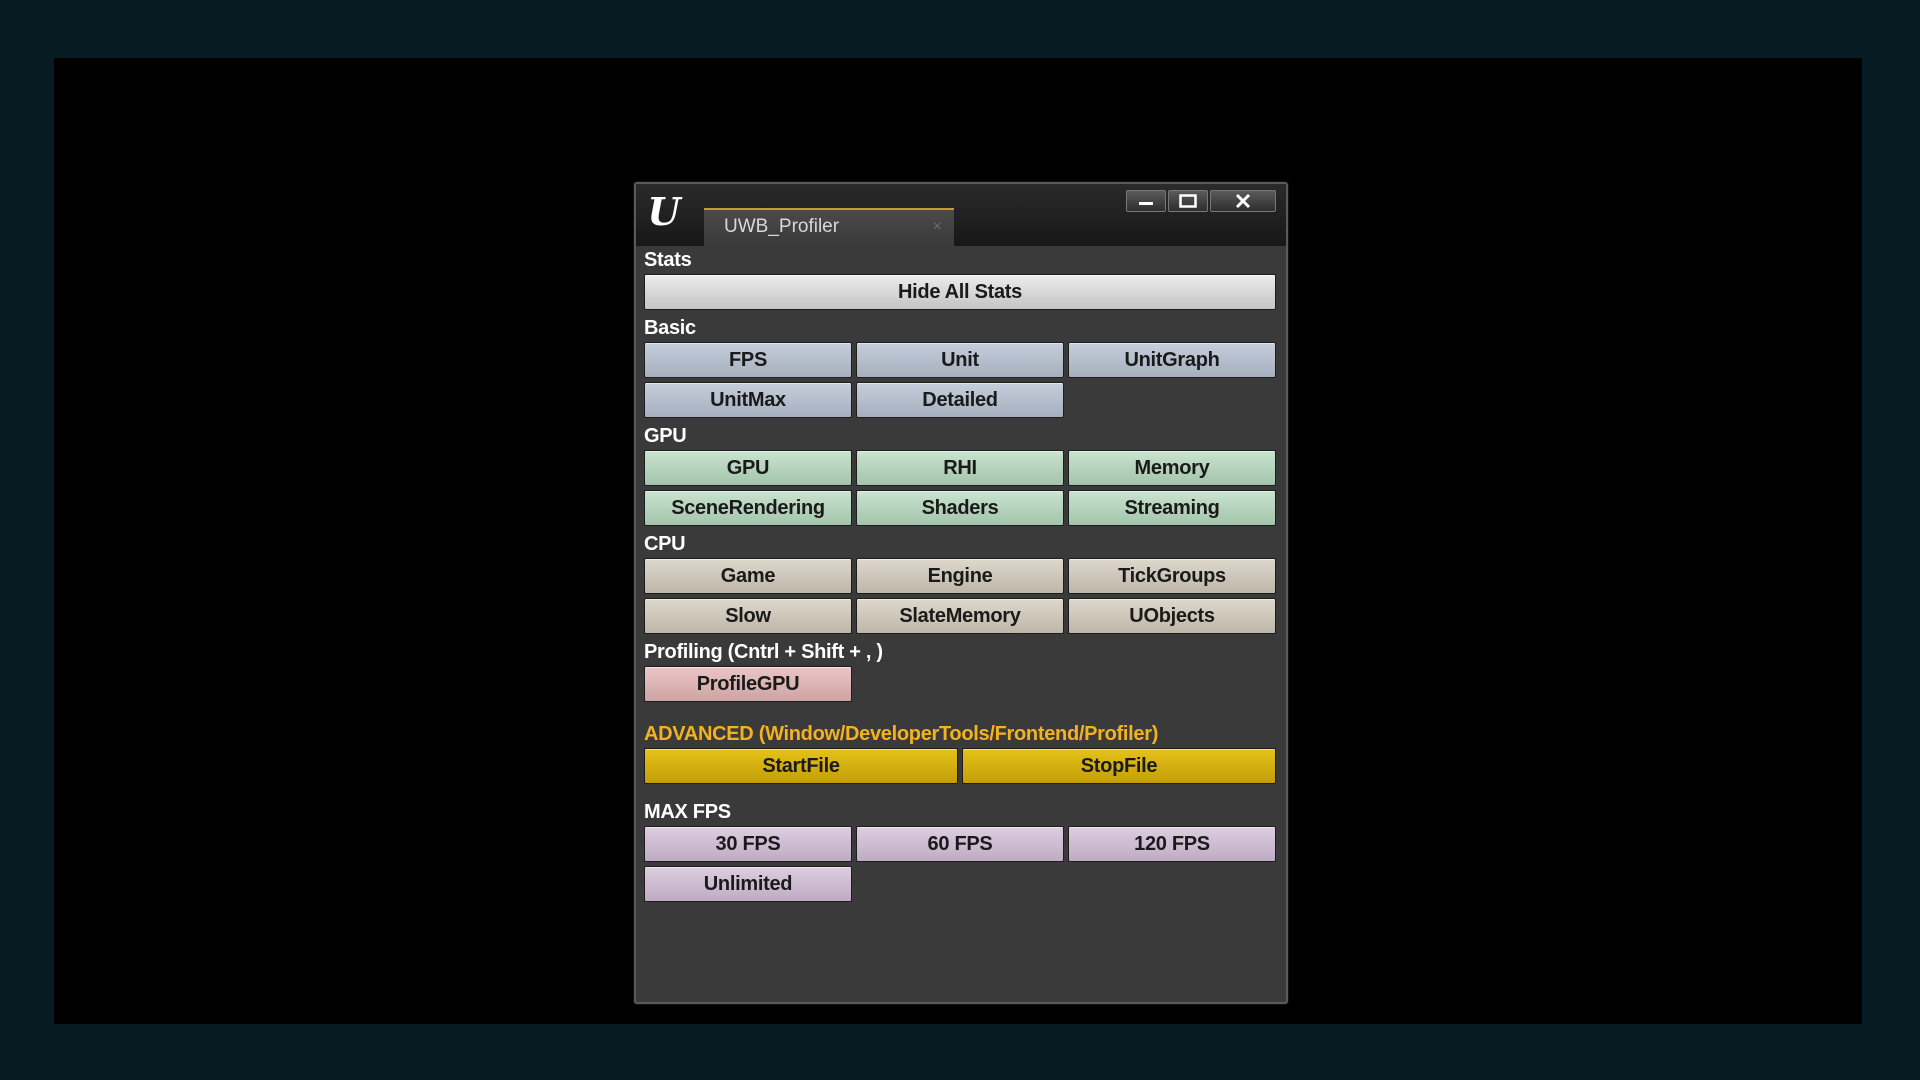 The width and height of the screenshot is (1920, 1080). What do you see at coordinates (960, 360) in the screenshot?
I see `unit-button: Unit` at bounding box center [960, 360].